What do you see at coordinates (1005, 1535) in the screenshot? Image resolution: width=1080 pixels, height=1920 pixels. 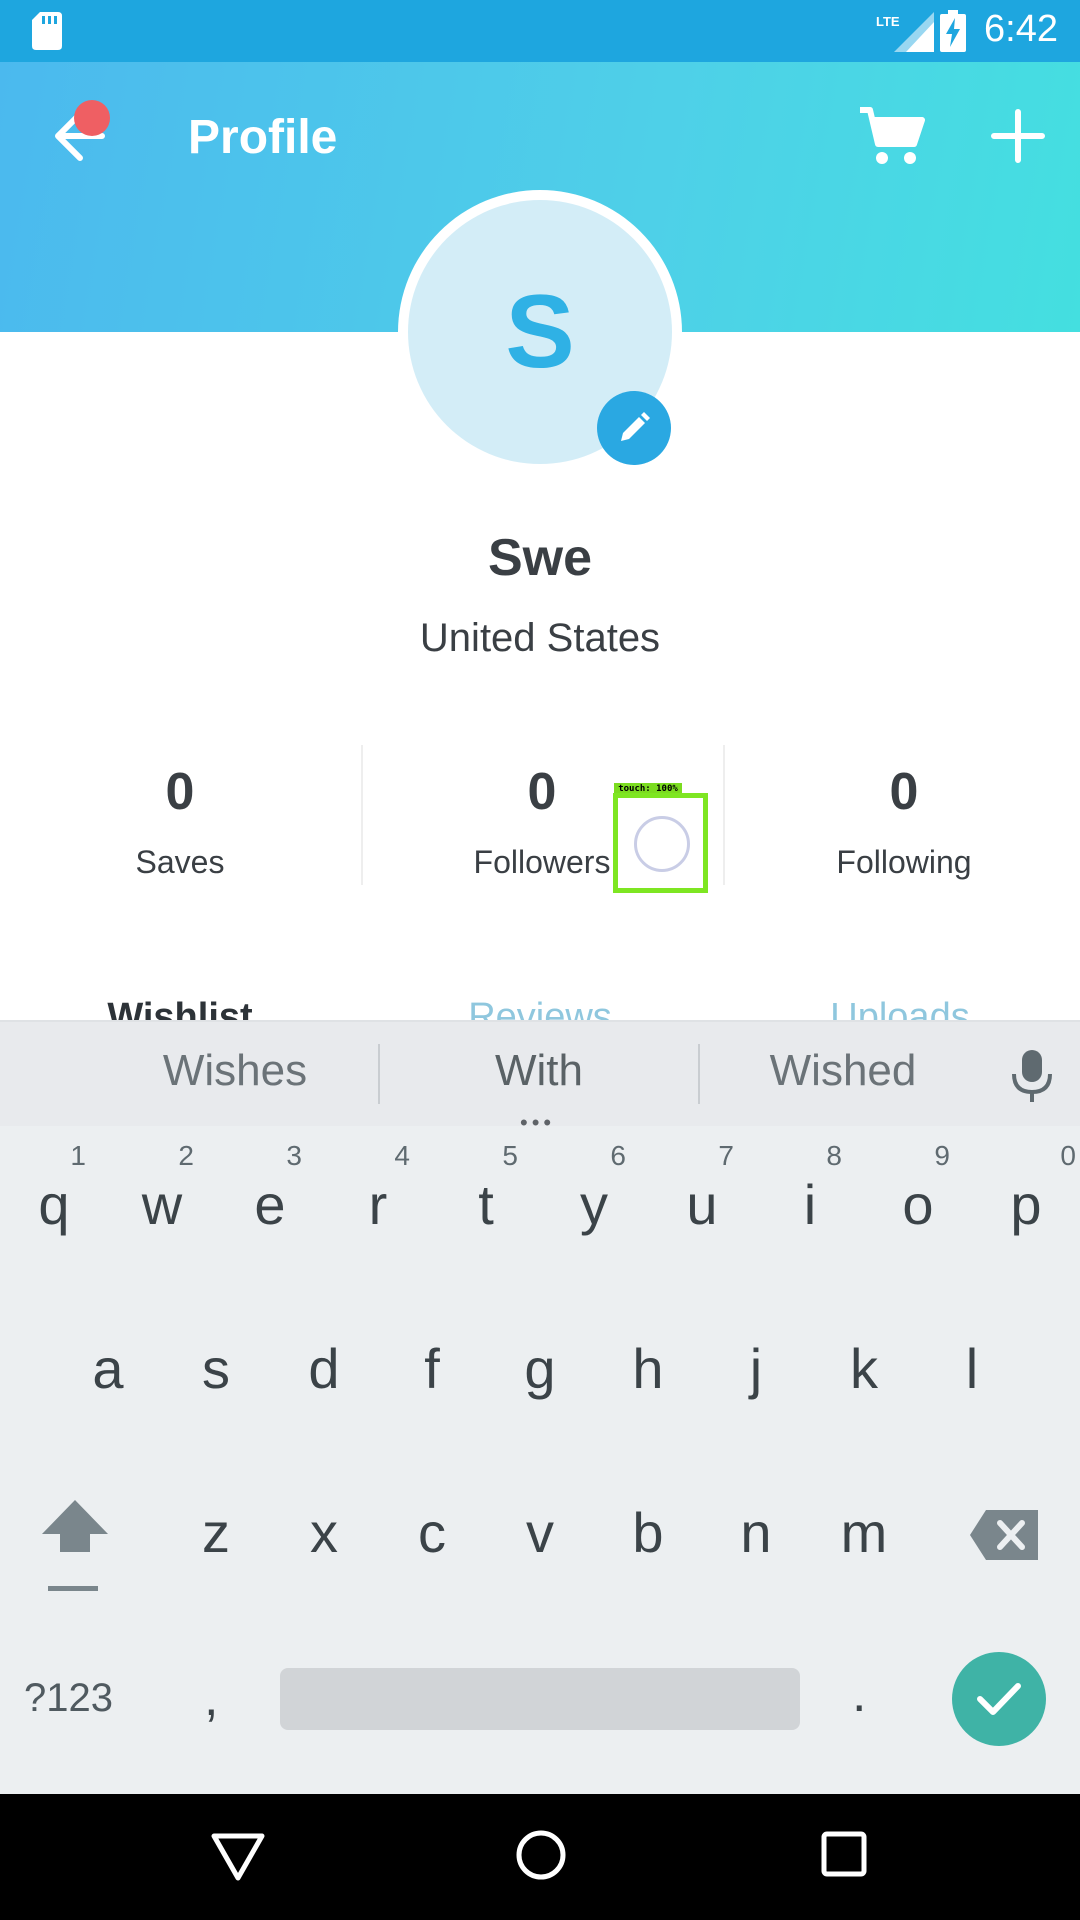 I see `backspace-icon` at bounding box center [1005, 1535].